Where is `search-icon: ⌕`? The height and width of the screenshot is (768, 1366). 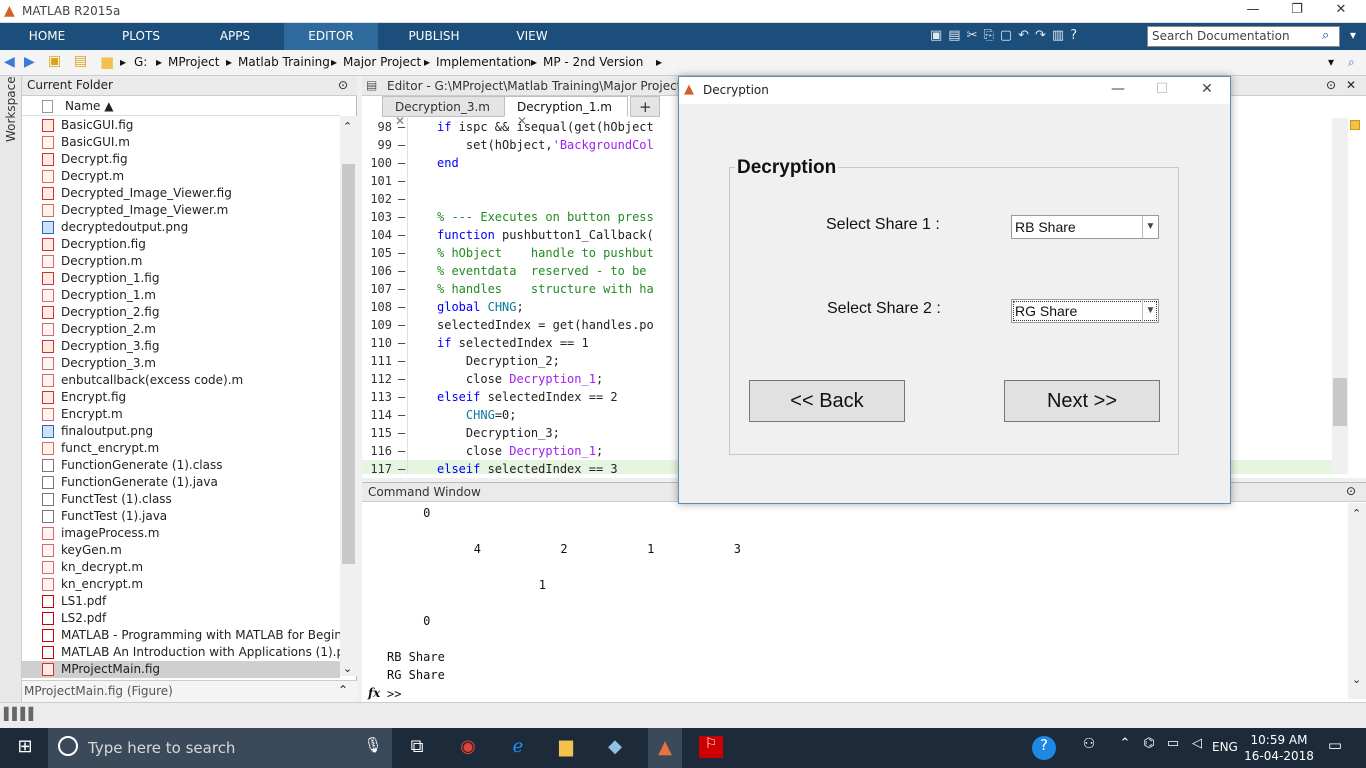 search-icon: ⌕ is located at coordinates (1325, 35).